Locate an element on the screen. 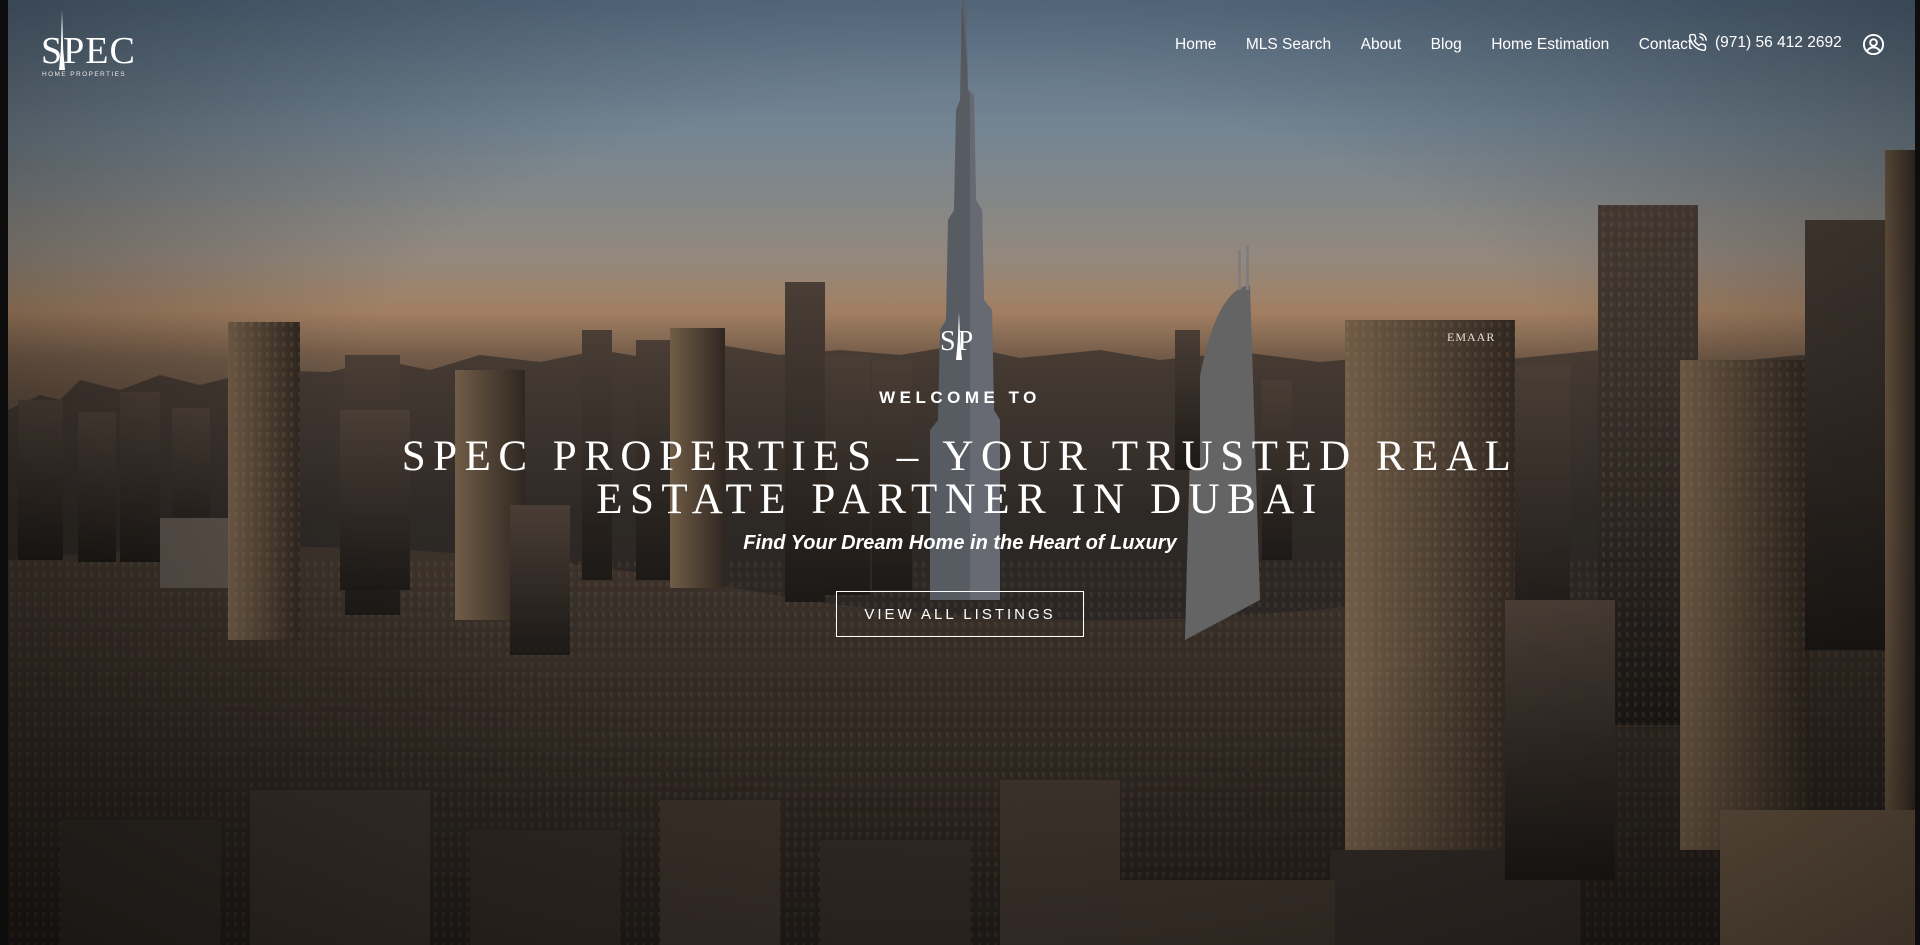  welcome-text: WELCOME TO is located at coordinates (960, 397).